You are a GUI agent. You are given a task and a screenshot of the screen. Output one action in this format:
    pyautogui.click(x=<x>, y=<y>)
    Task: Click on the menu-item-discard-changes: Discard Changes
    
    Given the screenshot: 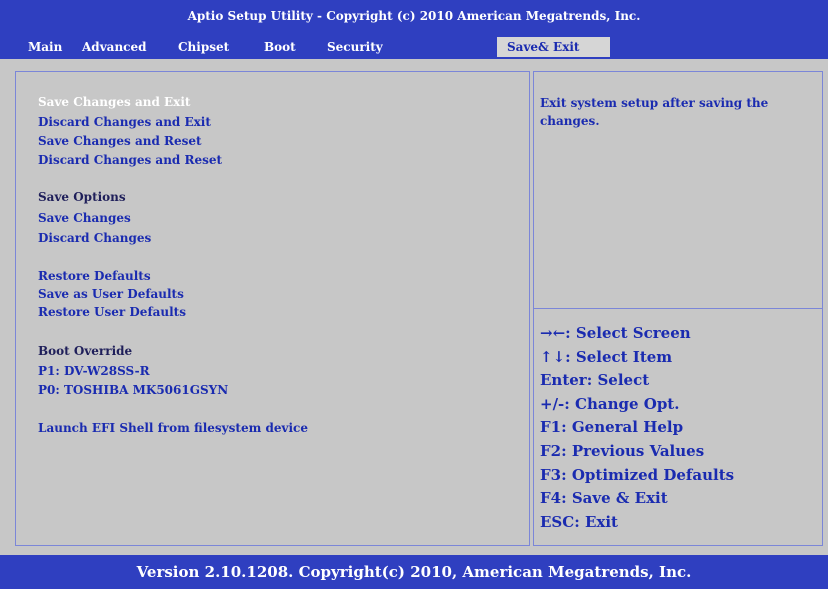 What is the action you would take?
    pyautogui.click(x=94, y=238)
    